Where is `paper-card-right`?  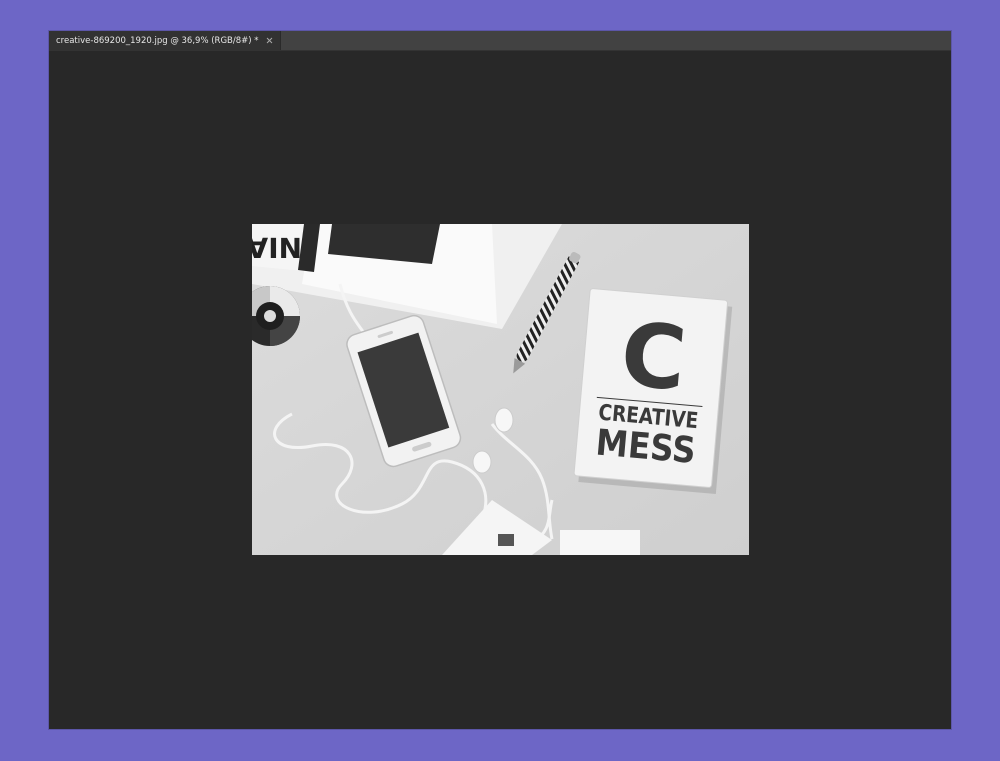 paper-card-right is located at coordinates (600, 542).